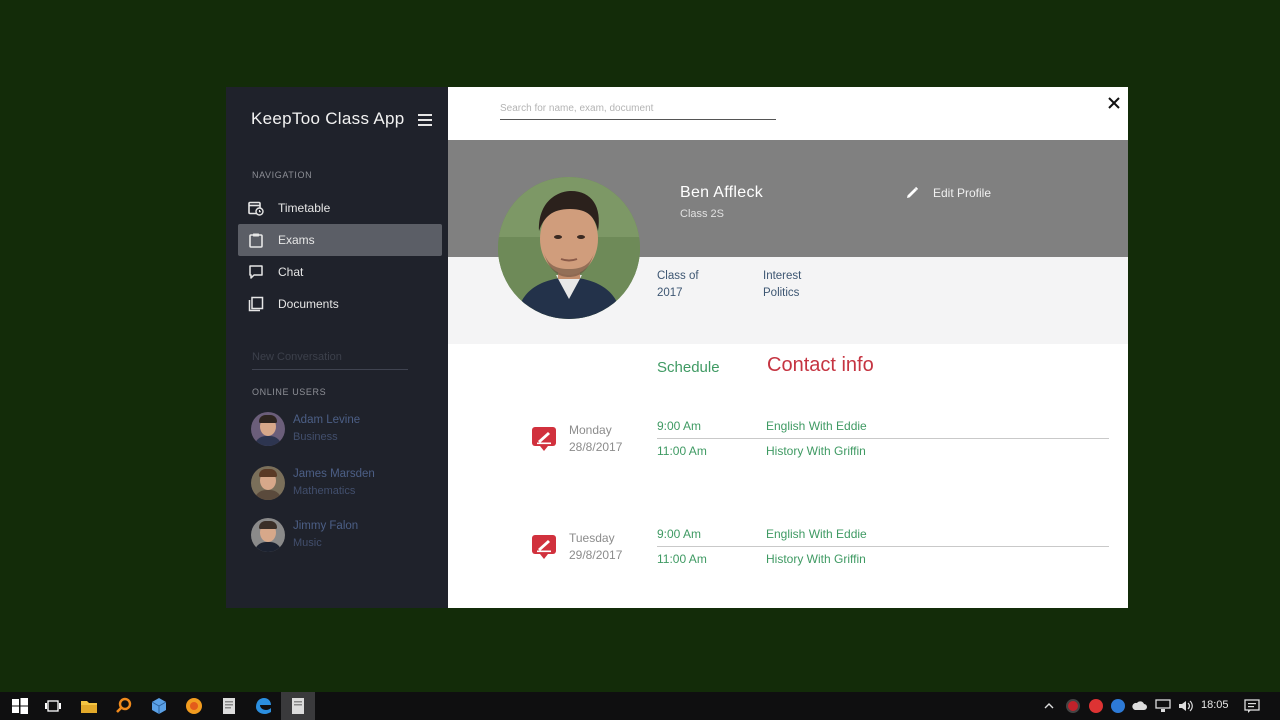 The width and height of the screenshot is (1280, 720). What do you see at coordinates (1163, 706) in the screenshot?
I see `network-icon` at bounding box center [1163, 706].